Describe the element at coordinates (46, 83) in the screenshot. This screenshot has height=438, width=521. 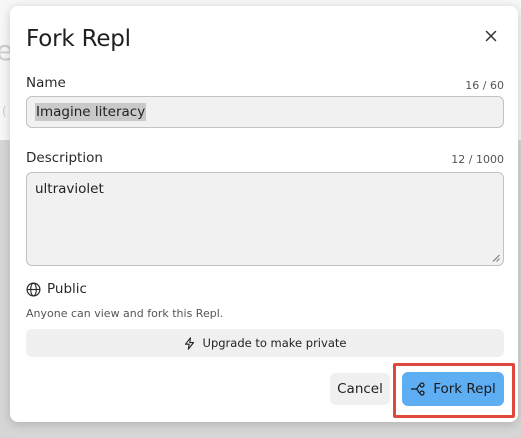
I see `name-label: Name` at that location.